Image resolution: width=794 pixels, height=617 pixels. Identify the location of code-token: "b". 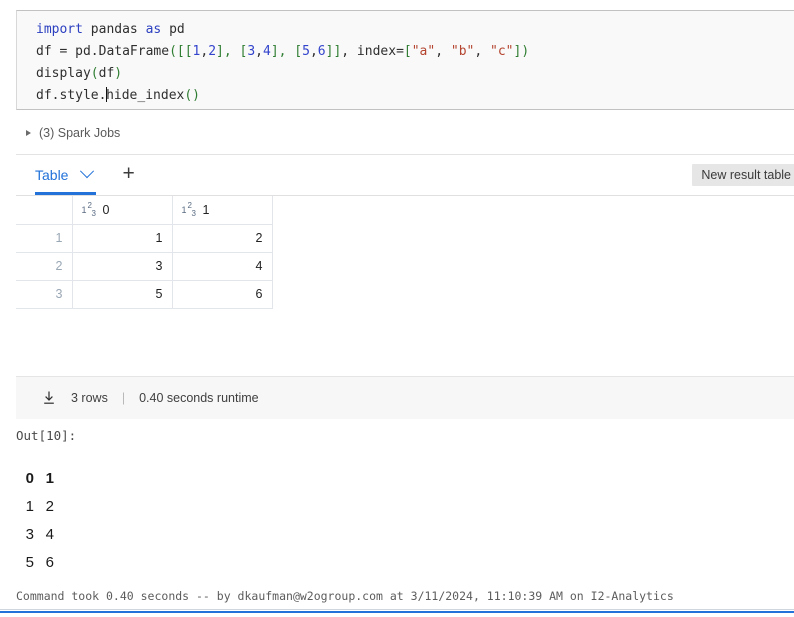
(462, 51).